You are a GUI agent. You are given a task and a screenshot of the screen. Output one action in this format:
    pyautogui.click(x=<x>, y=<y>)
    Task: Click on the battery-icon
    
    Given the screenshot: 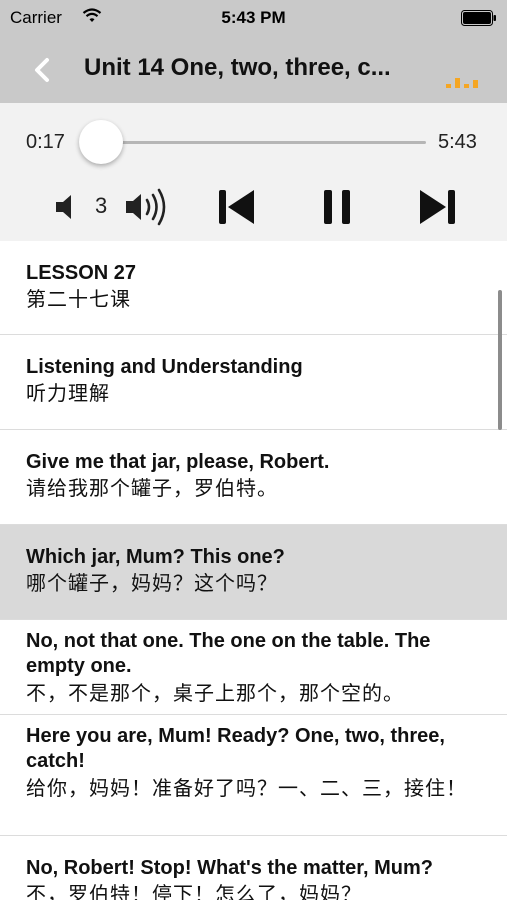 What is the action you would take?
    pyautogui.click(x=478, y=18)
    